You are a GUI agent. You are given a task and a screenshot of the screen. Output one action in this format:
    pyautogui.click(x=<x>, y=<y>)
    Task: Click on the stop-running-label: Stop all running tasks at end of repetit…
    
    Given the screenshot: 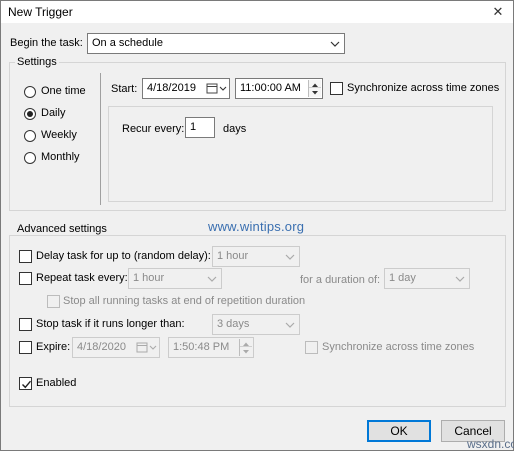 What is the action you would take?
    pyautogui.click(x=184, y=301)
    